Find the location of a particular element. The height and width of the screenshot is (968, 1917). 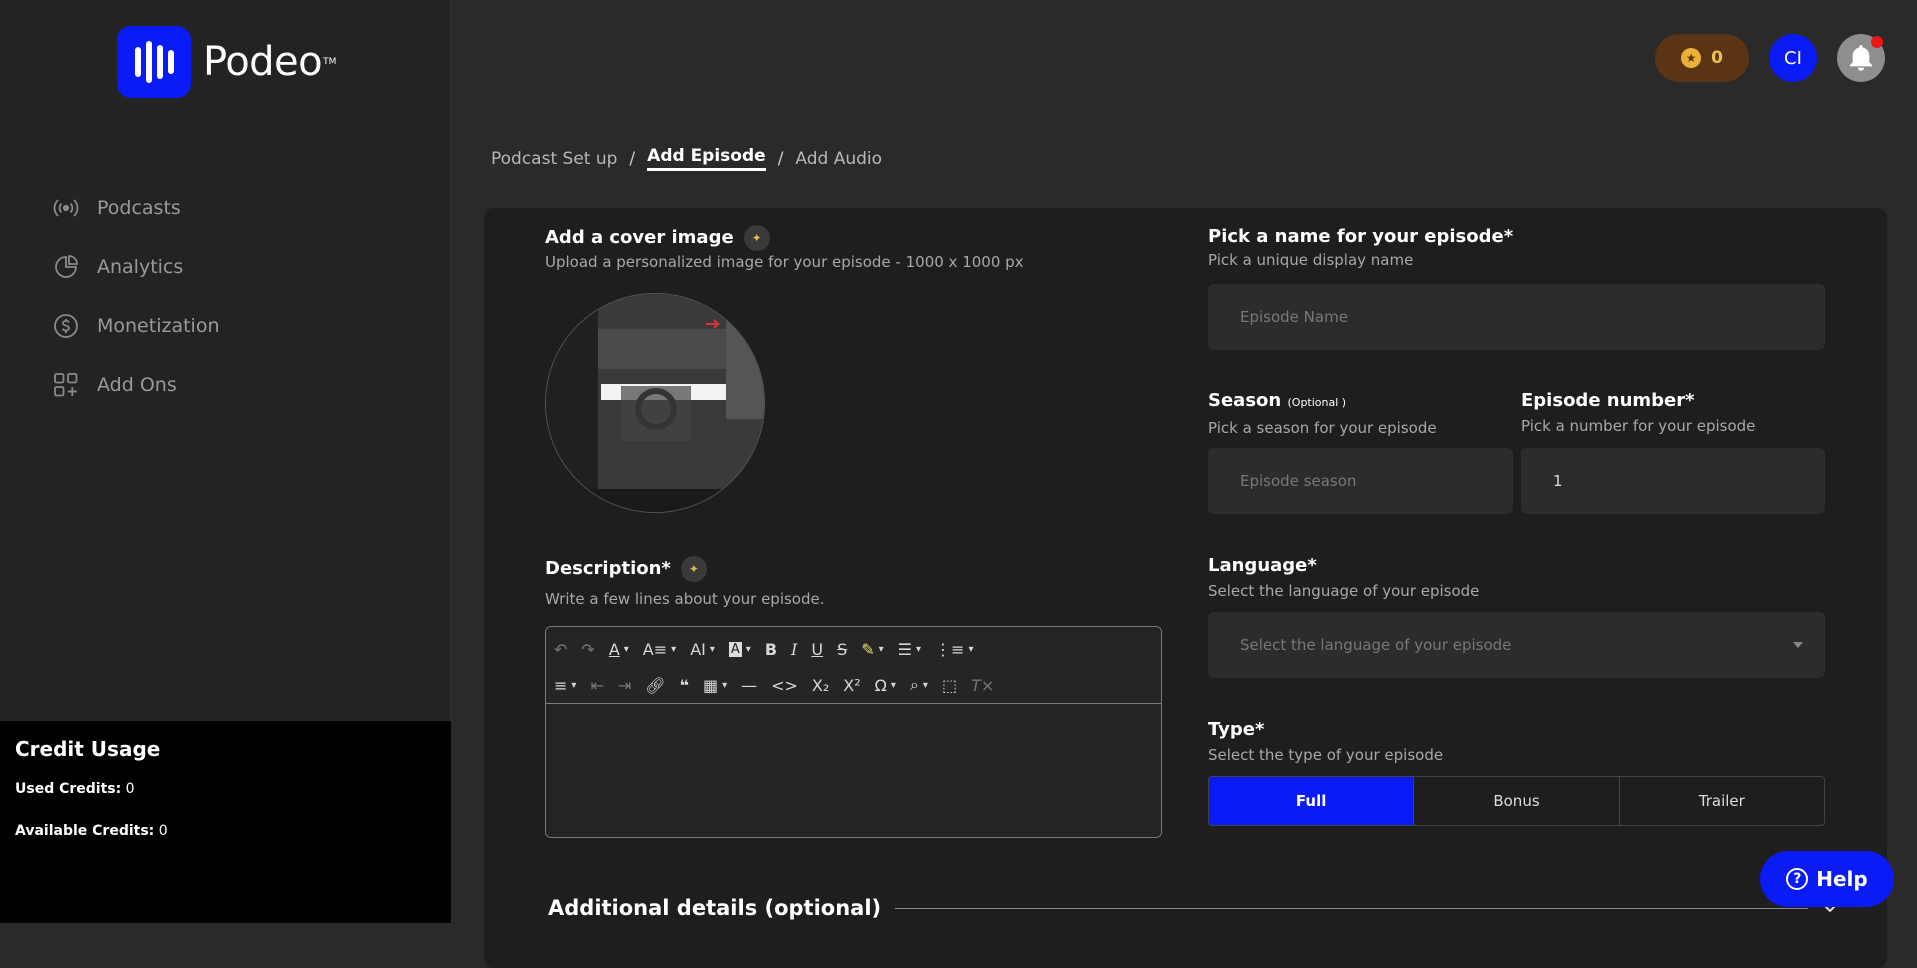

bell-icon is located at coordinates (1861, 58).